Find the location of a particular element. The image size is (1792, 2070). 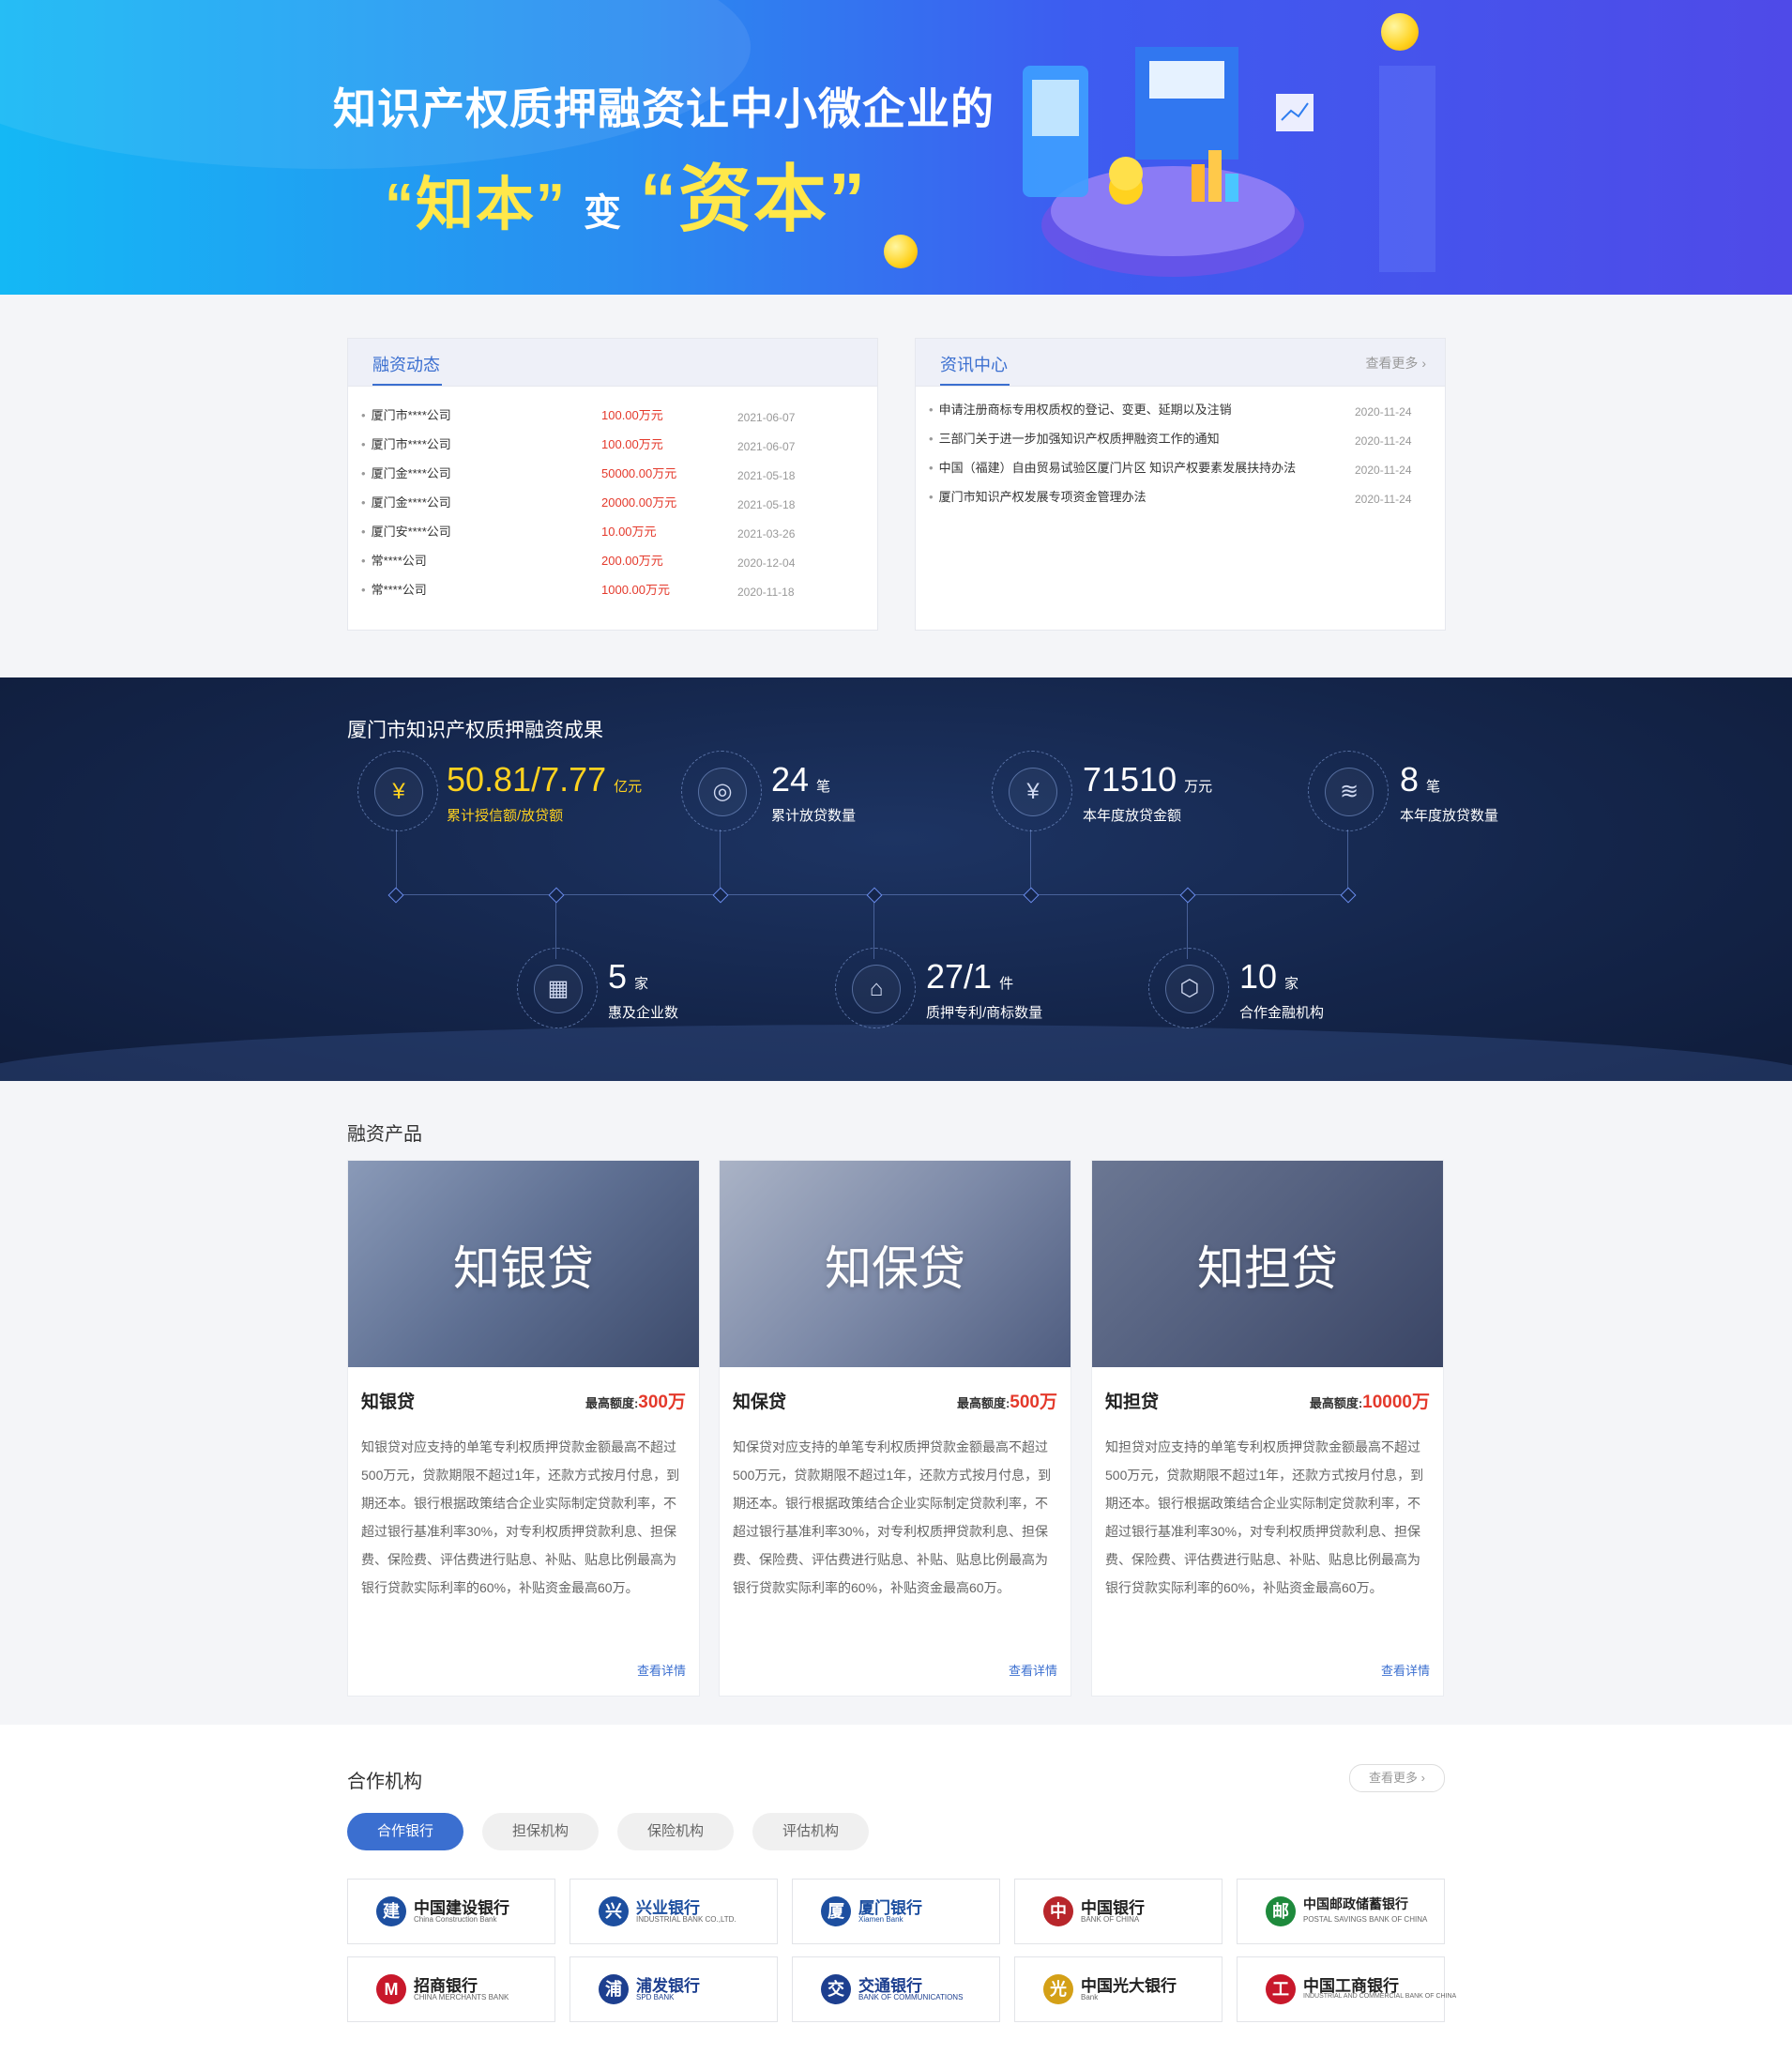

hero-illustration is located at coordinates (1229, 162).